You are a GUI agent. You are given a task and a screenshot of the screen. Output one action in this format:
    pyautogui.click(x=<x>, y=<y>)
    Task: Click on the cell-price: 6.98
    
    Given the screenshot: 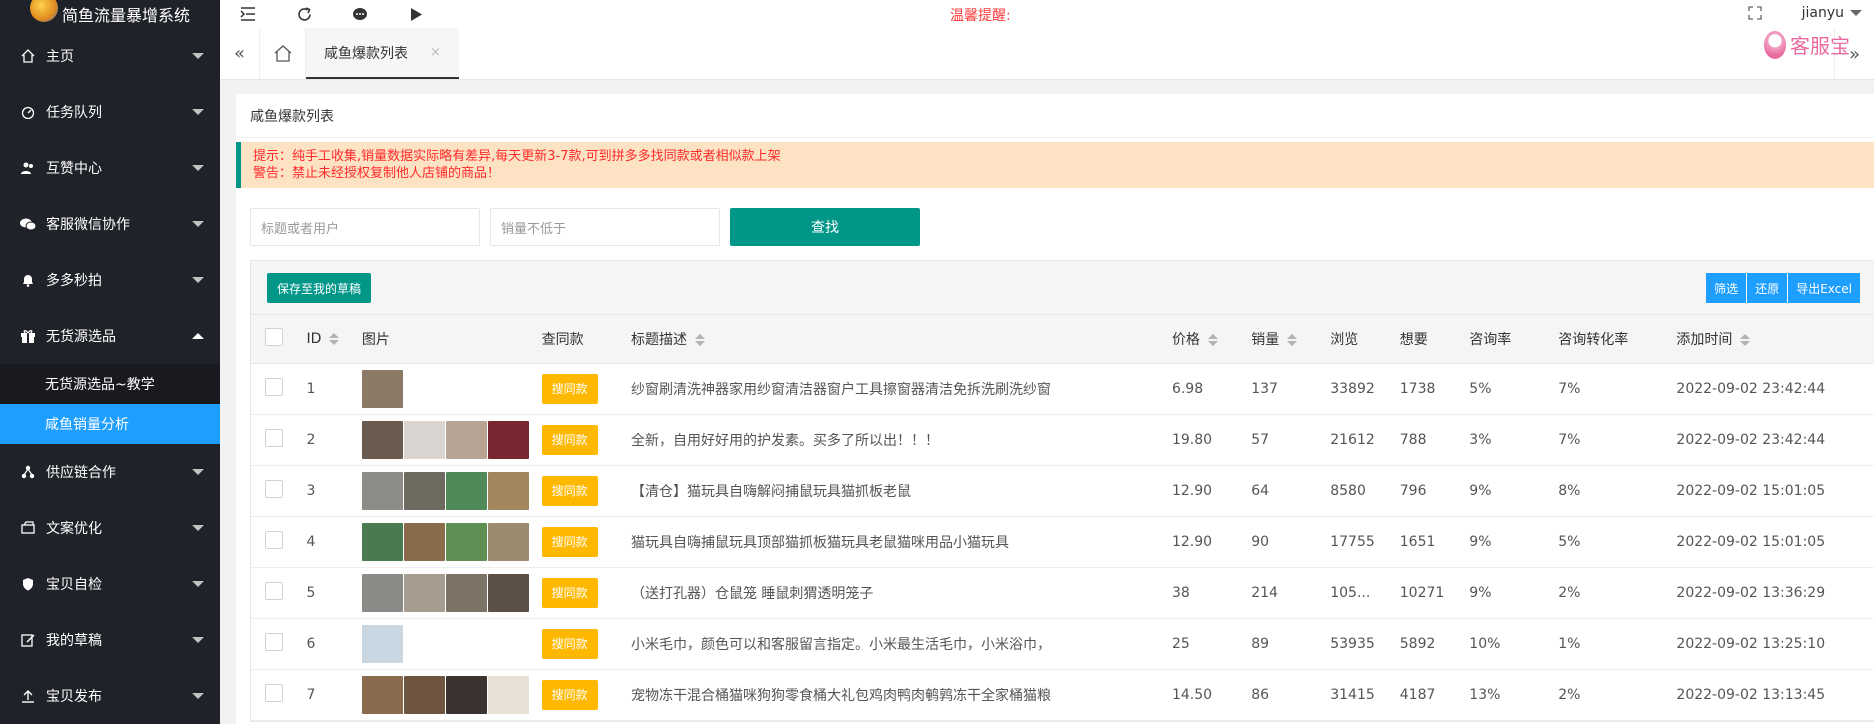 What is the action you would take?
    pyautogui.click(x=1211, y=389)
    